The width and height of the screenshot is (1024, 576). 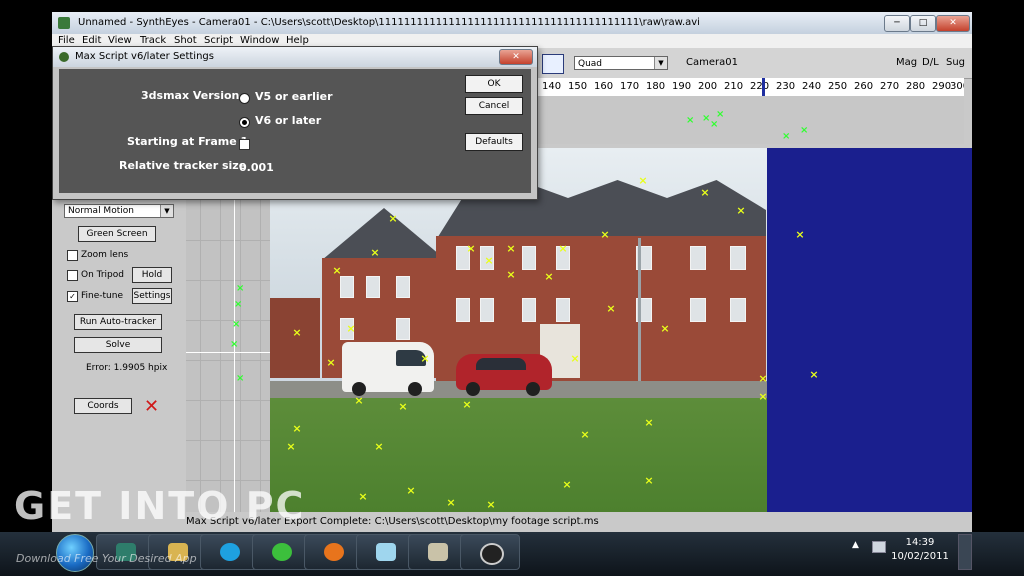 I want to click on current-frame-cursor, so click(x=763, y=87).